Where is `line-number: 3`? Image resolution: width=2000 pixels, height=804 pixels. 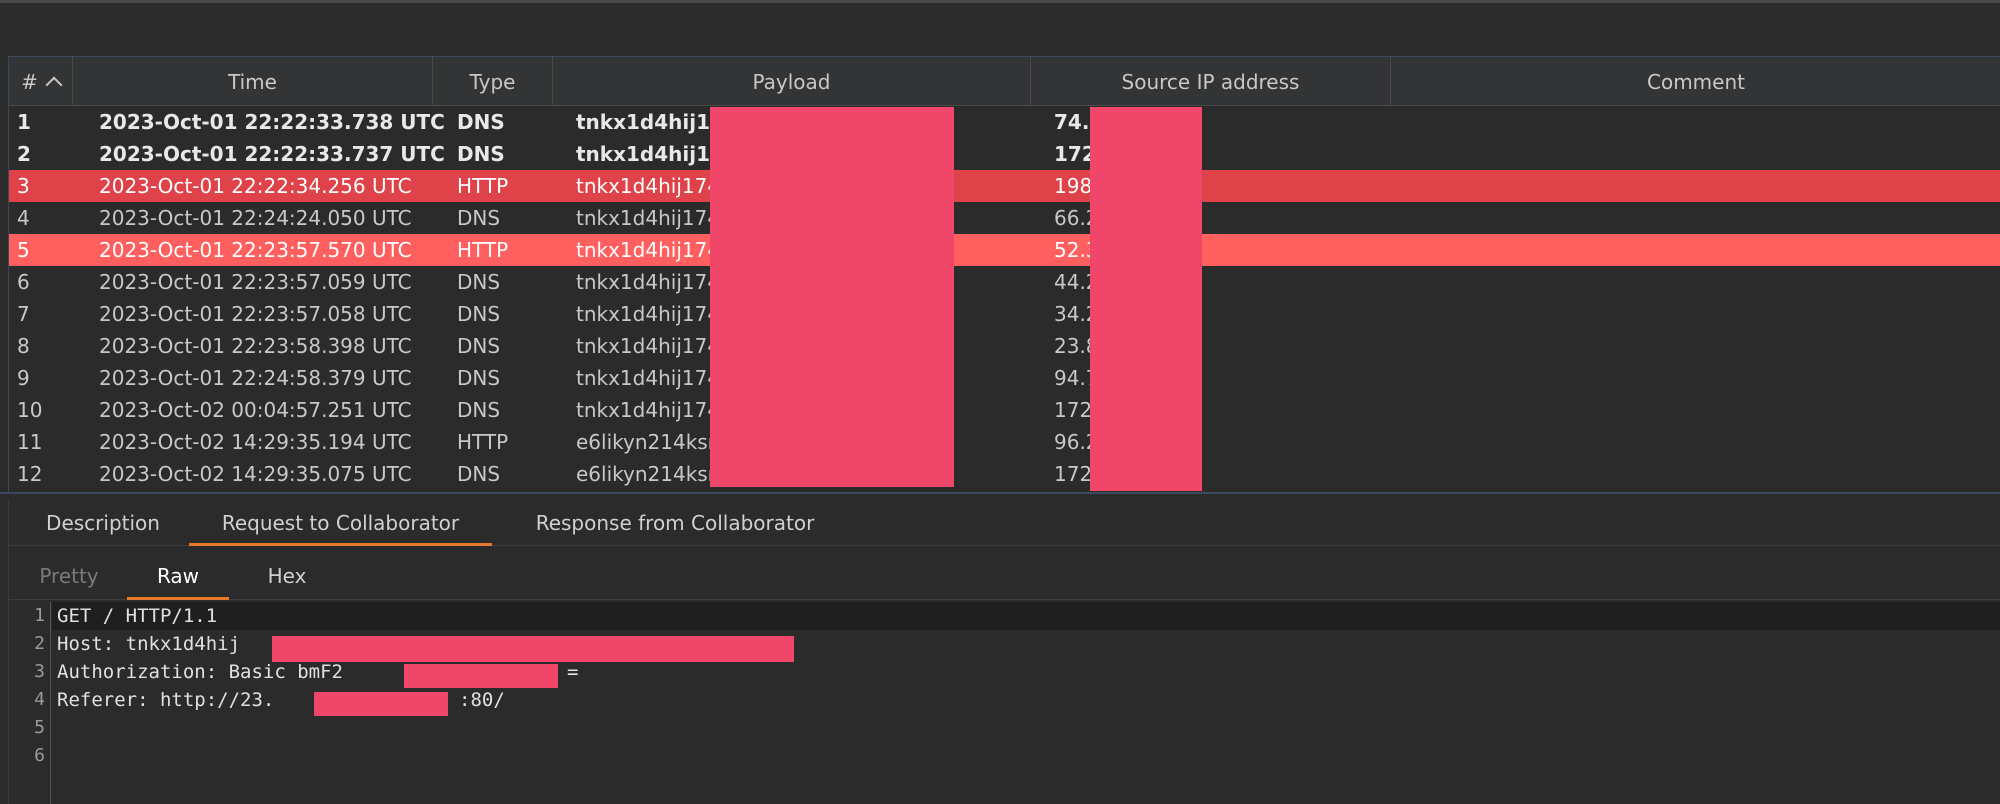
line-number: 3 is located at coordinates (39, 671).